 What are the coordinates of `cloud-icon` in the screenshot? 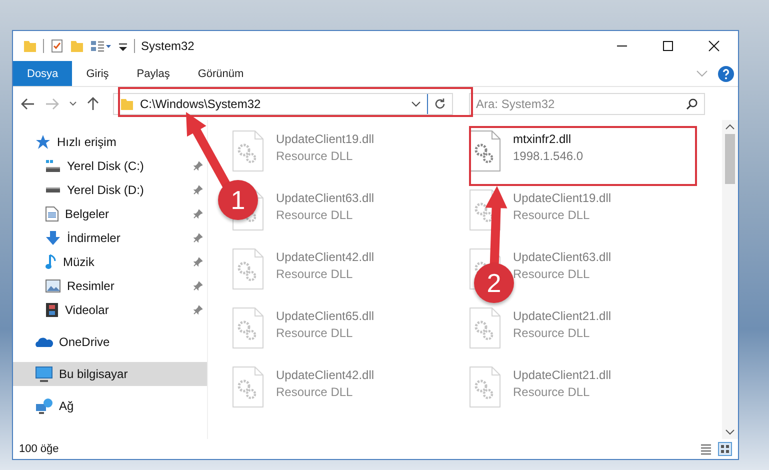 It's located at (44, 342).